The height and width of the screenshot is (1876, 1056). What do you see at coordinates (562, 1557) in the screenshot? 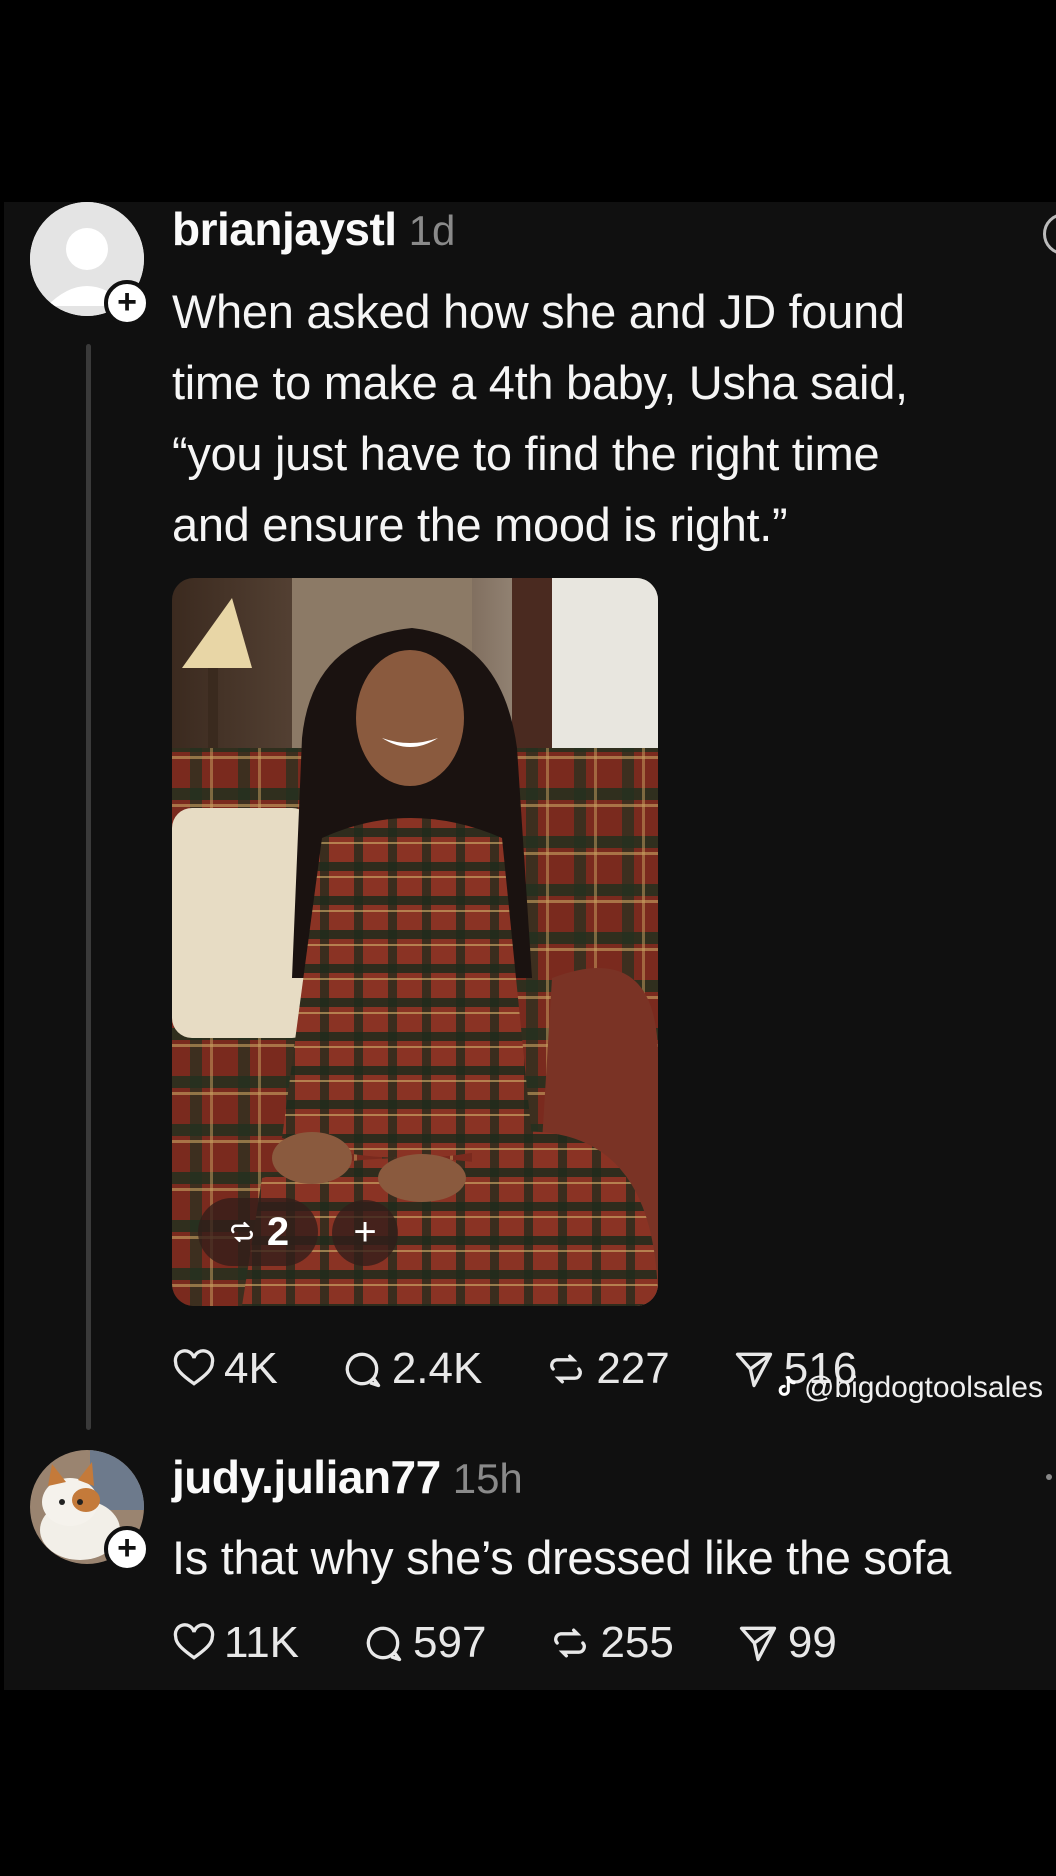
I see `reply-text: Is that why she’s dressed like the sofa` at bounding box center [562, 1557].